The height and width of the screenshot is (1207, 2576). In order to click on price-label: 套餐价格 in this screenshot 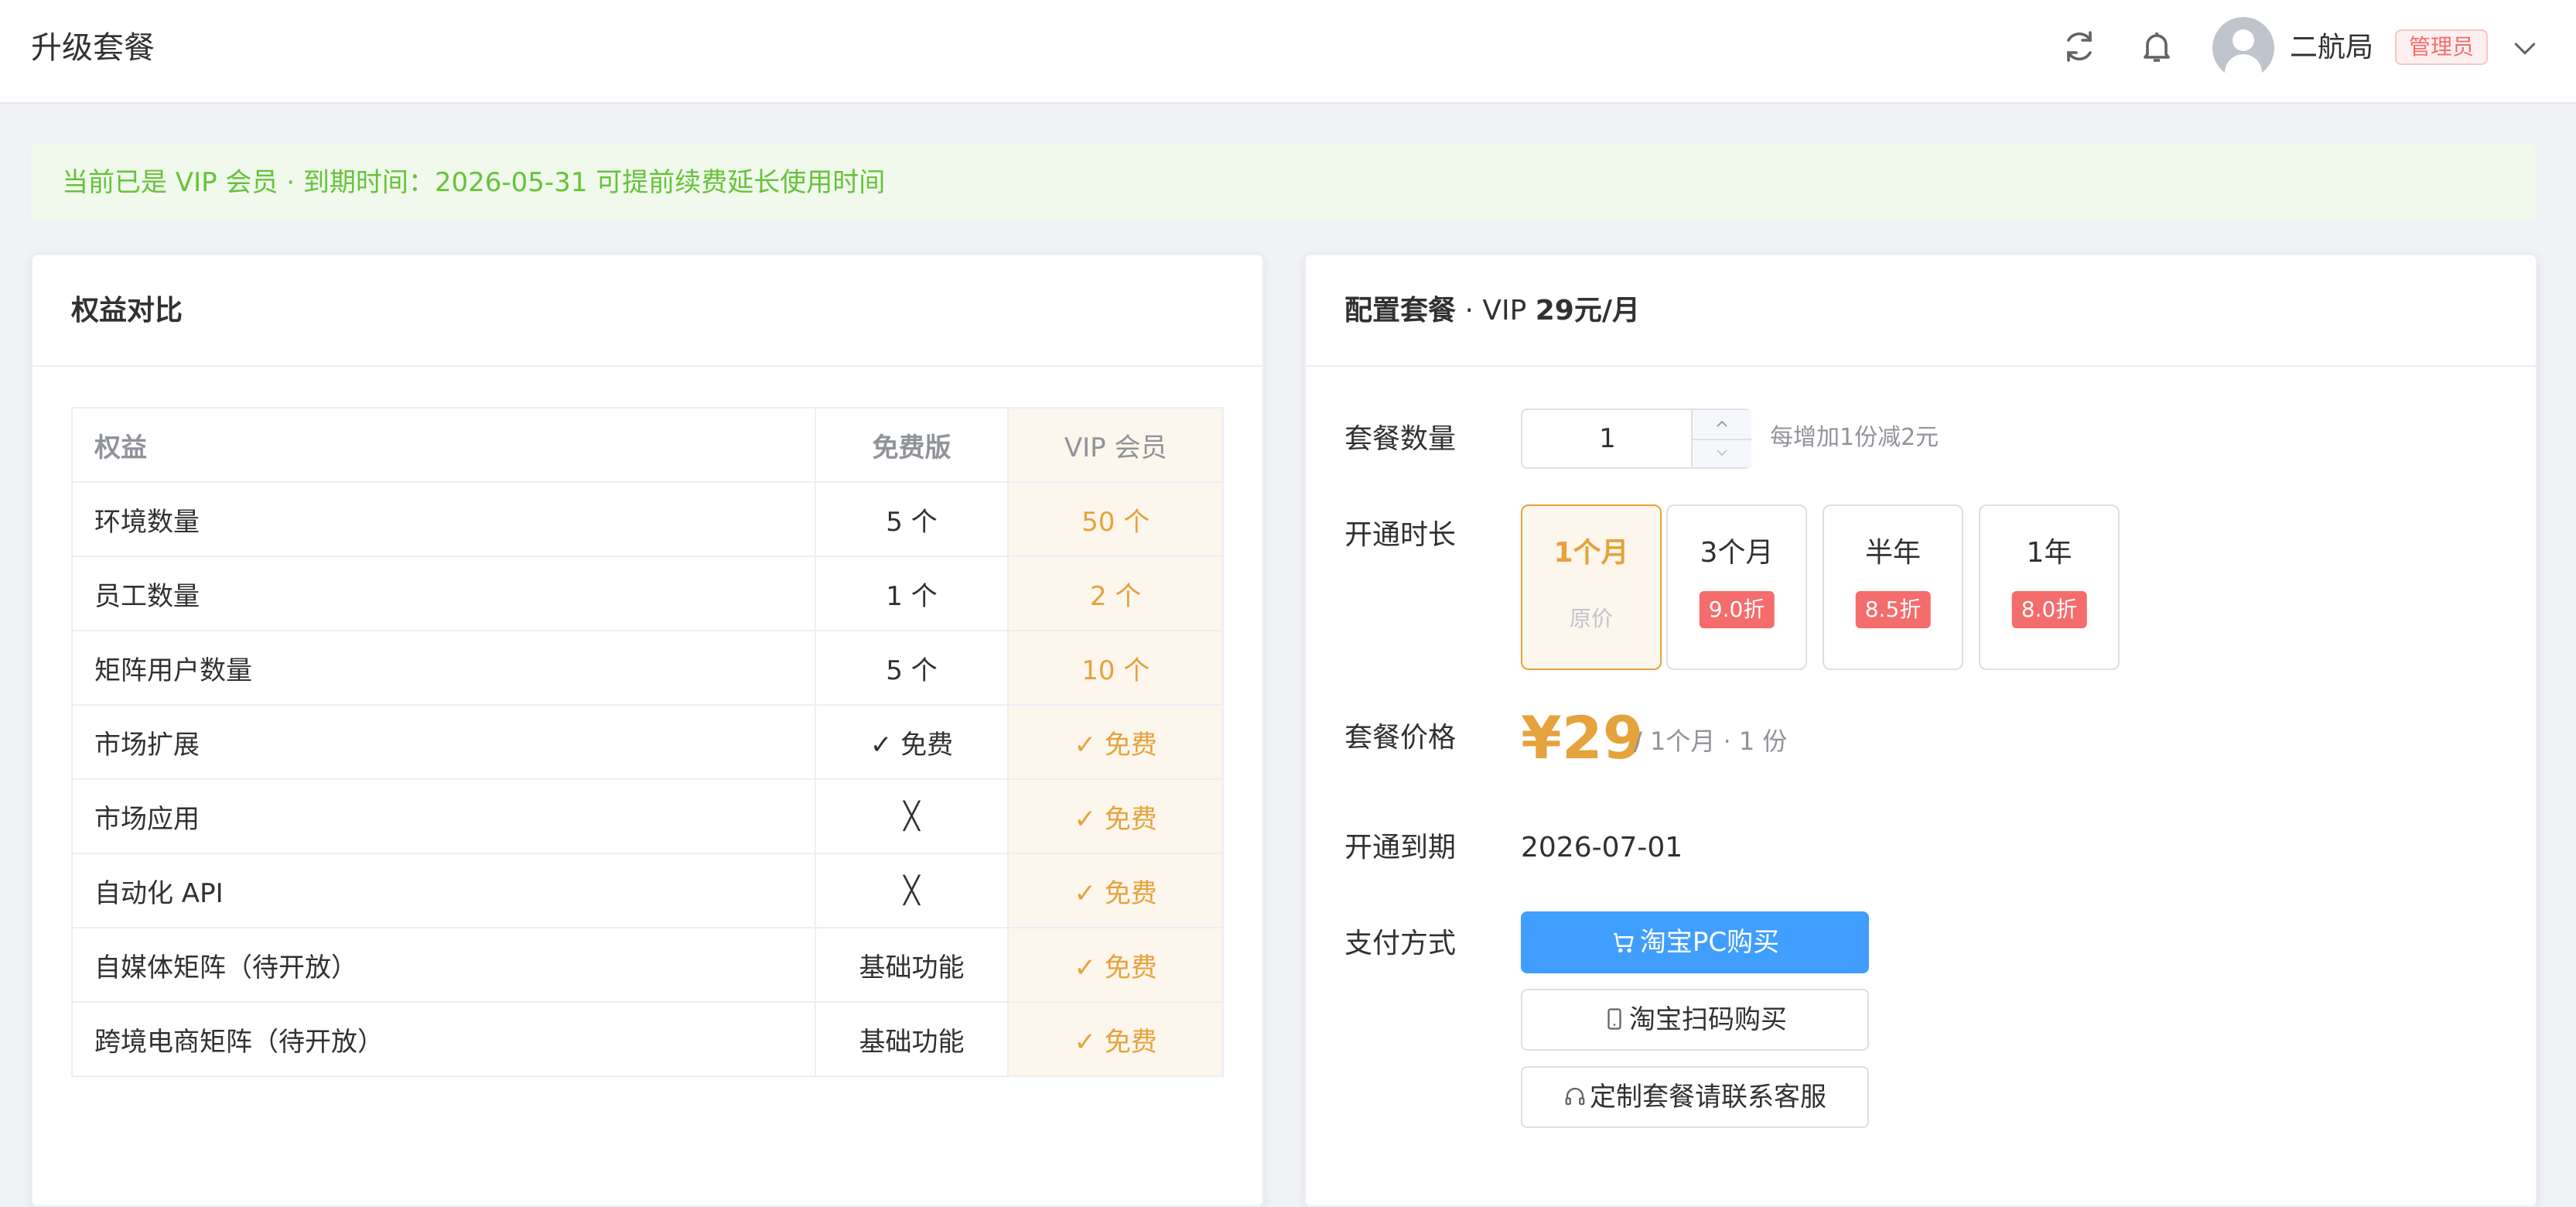, I will do `click(1400, 738)`.